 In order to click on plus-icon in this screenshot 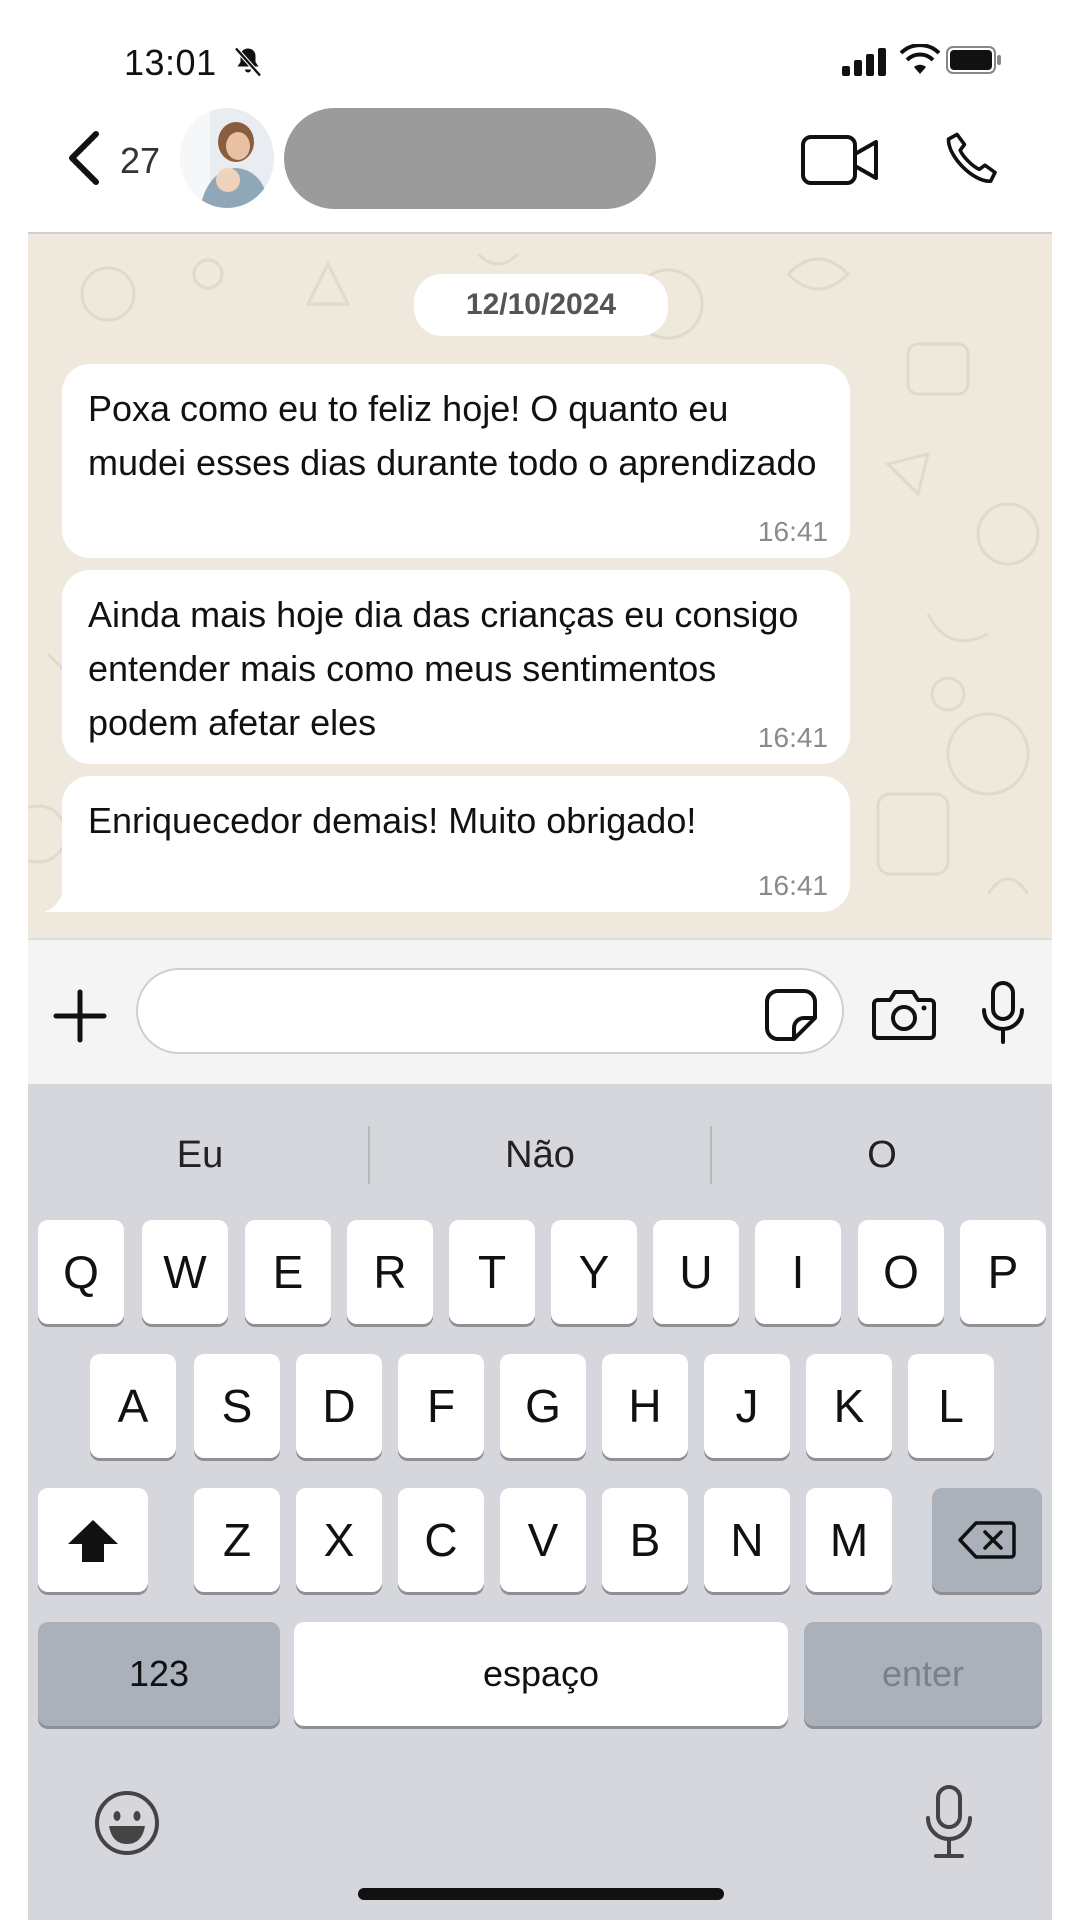, I will do `click(80, 1016)`.